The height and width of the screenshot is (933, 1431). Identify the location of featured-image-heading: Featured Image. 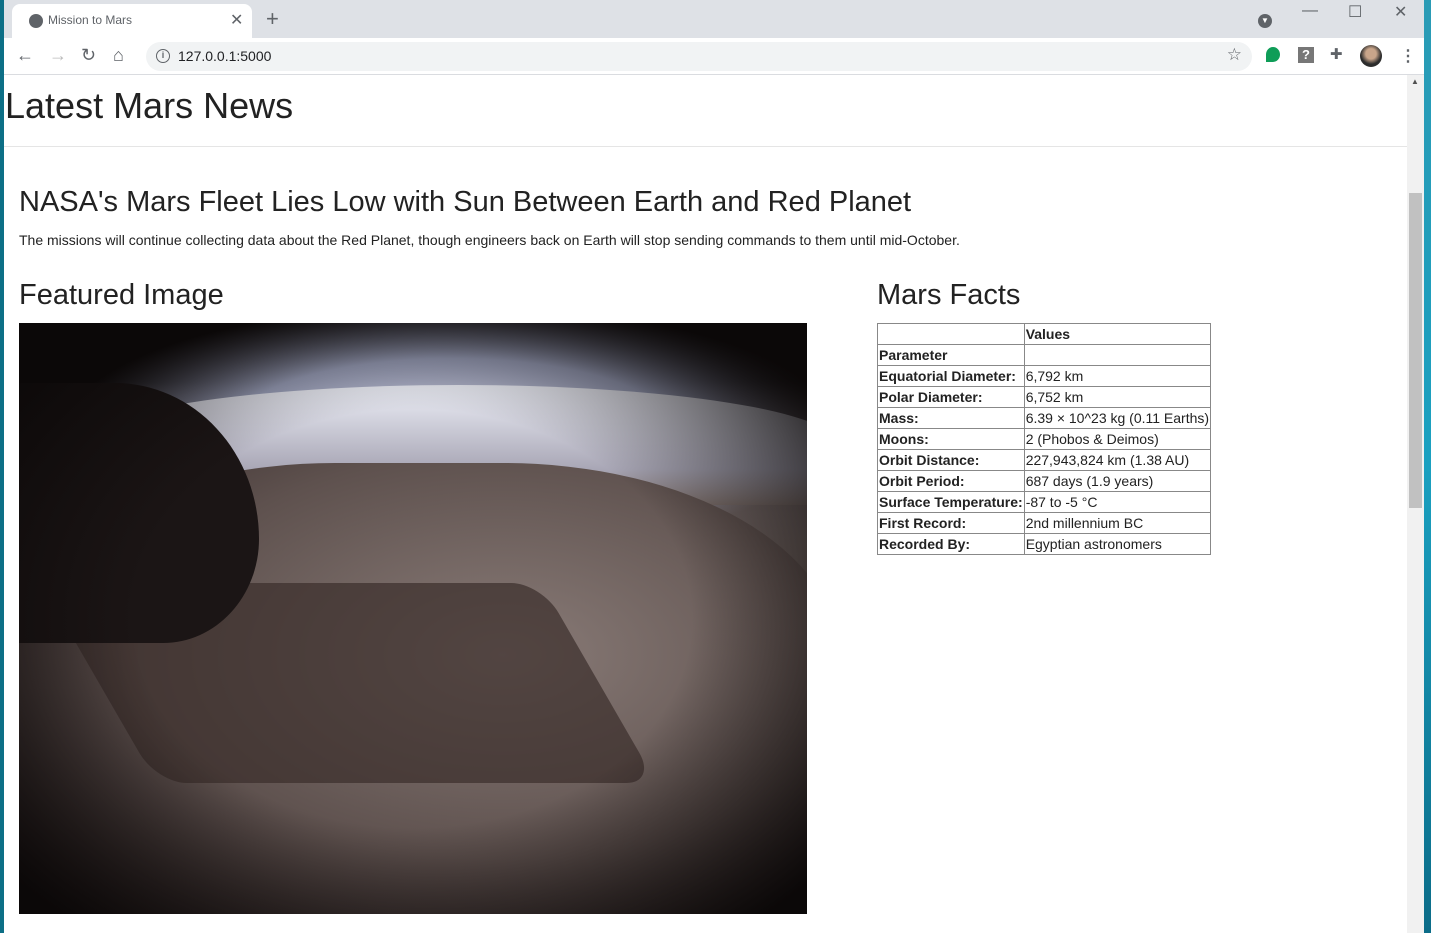
(121, 295).